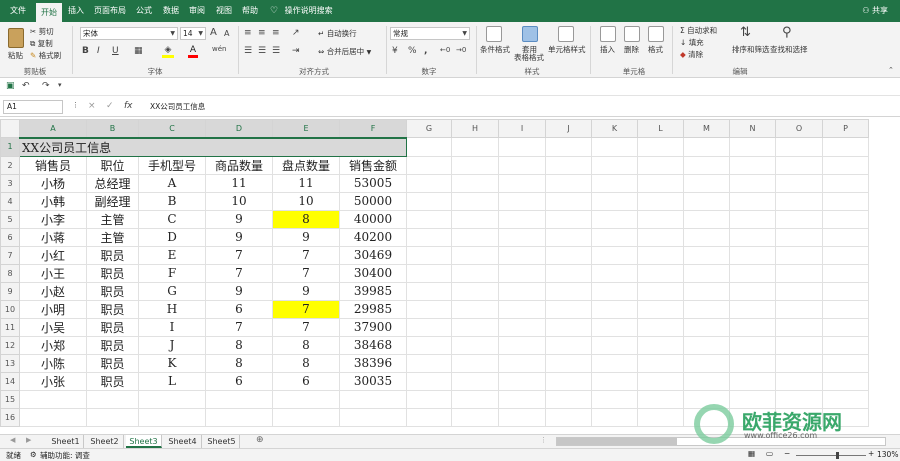 This screenshot has height=461, width=900. Describe the element at coordinates (430, 33) in the screenshot. I see `number-format-select: 常规 ▼` at that location.